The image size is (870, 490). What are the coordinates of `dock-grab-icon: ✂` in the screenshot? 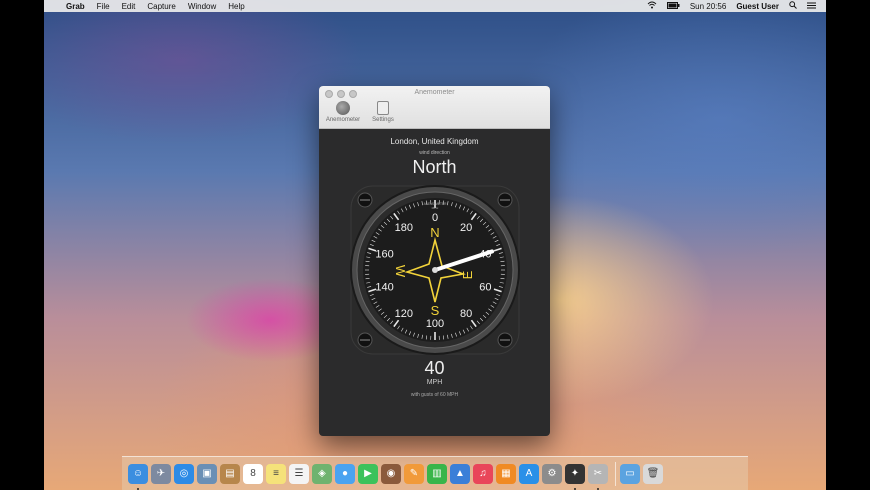 It's located at (598, 476).